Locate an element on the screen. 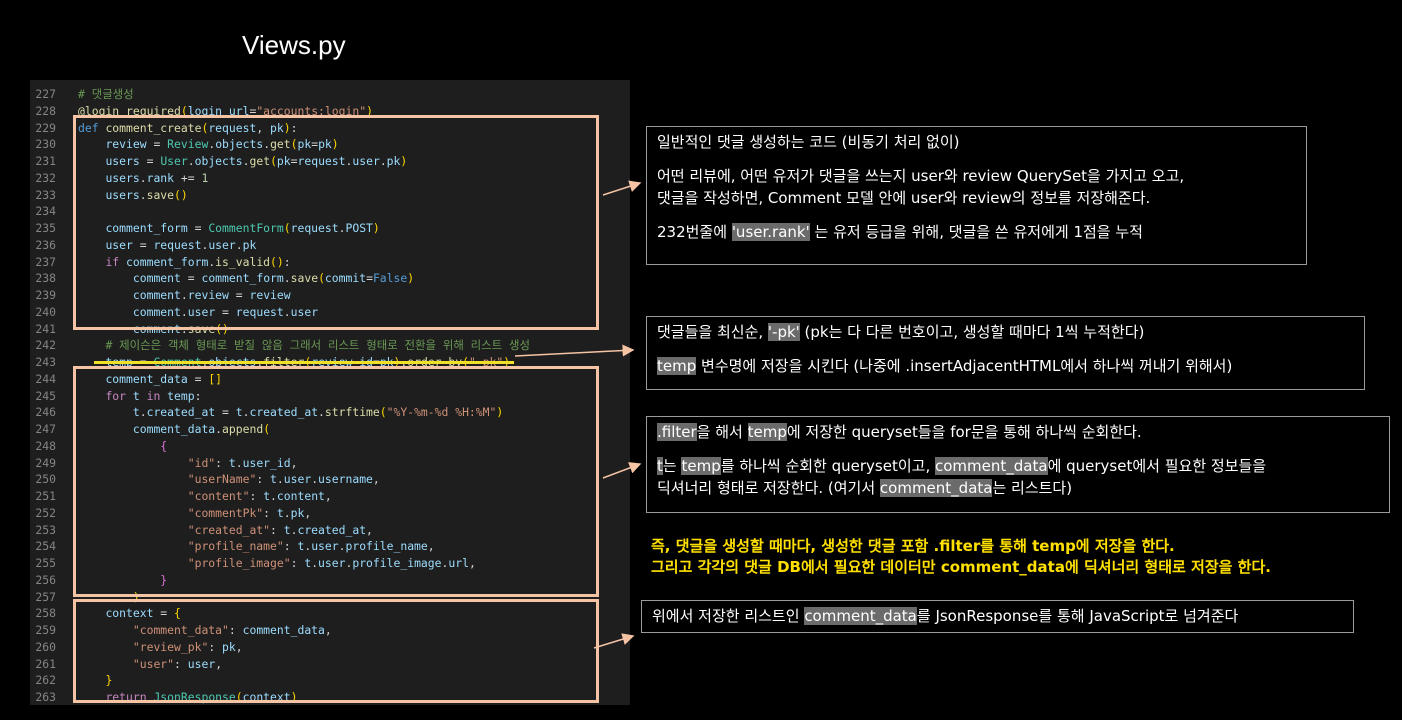 The height and width of the screenshot is (720, 1402). line-number: 248 is located at coordinates (45, 445).